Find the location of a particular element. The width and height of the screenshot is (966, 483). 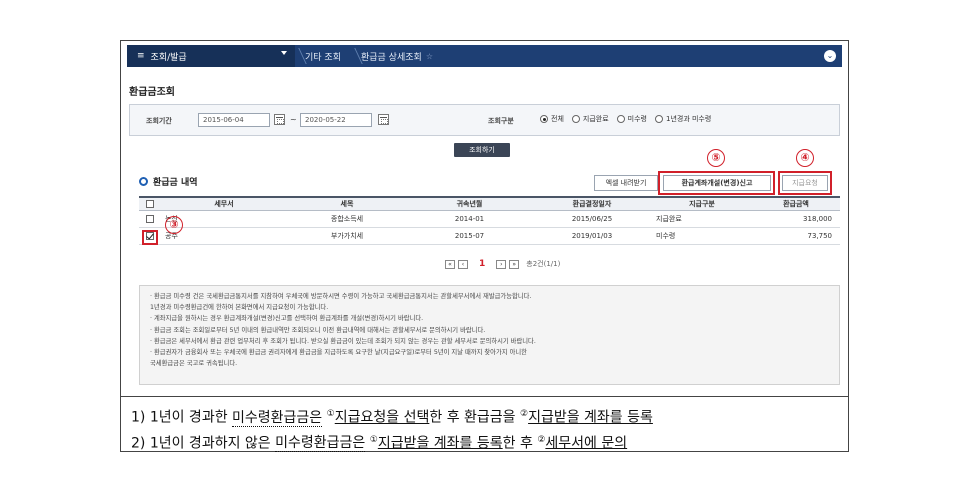

date-to-input: 2020-05-22 is located at coordinates (336, 120).